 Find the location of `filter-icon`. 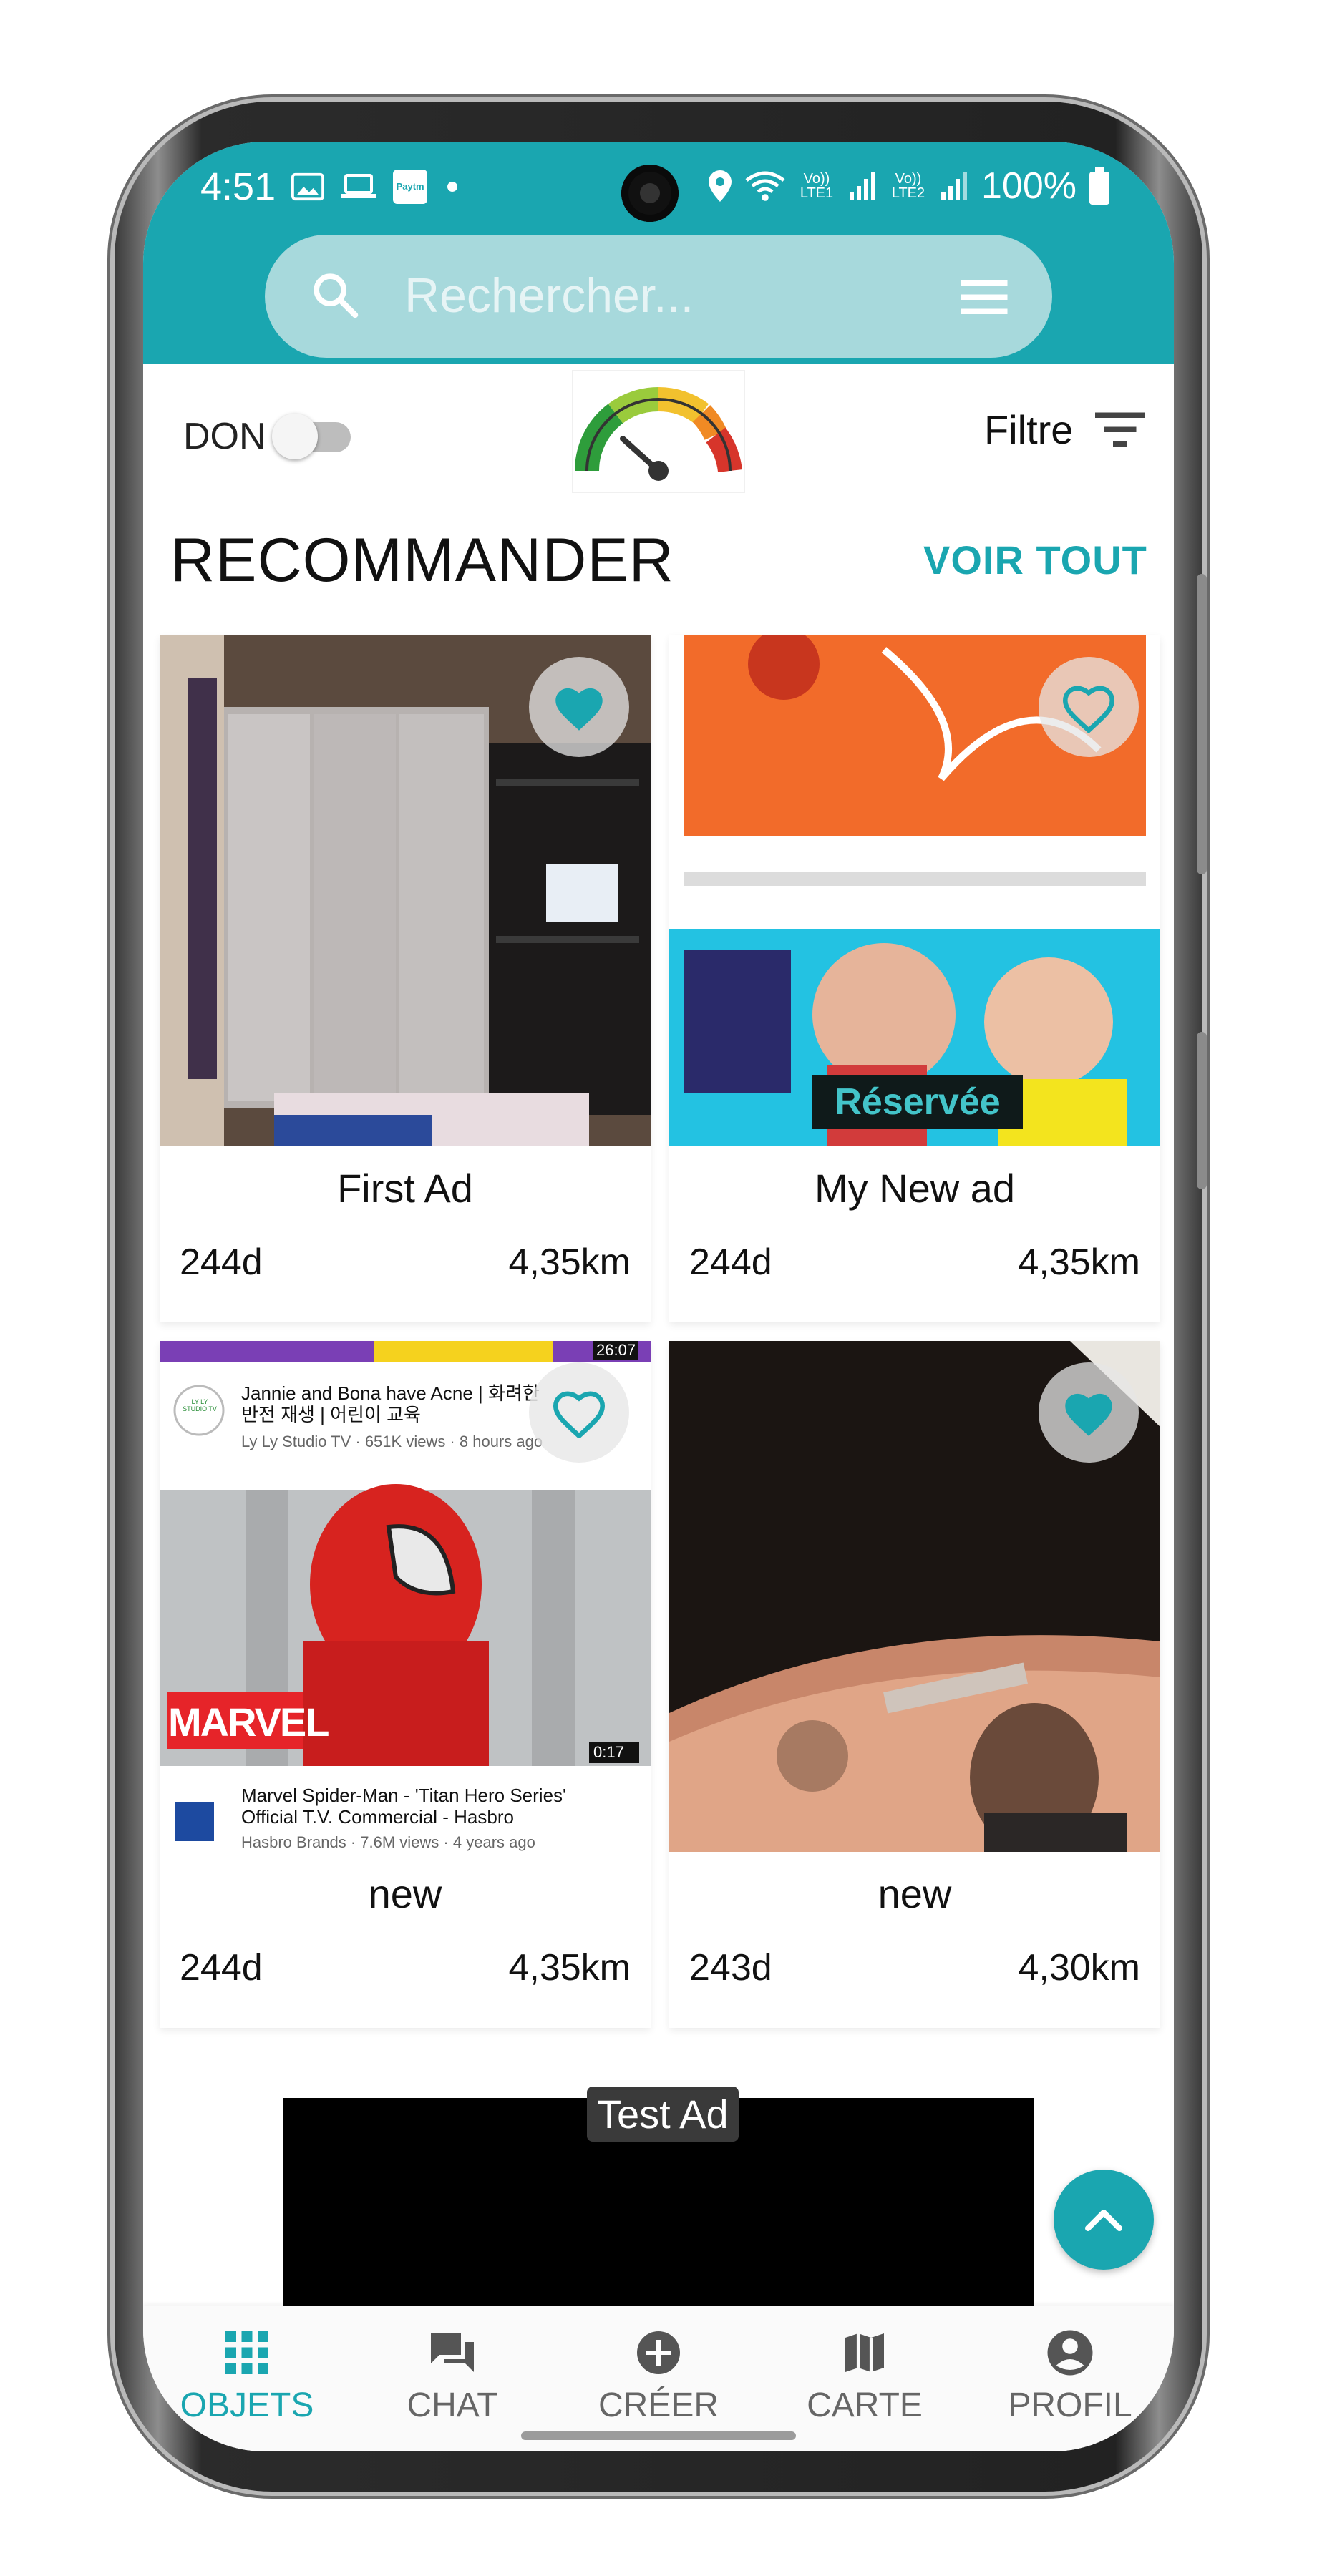

filter-icon is located at coordinates (1120, 428).